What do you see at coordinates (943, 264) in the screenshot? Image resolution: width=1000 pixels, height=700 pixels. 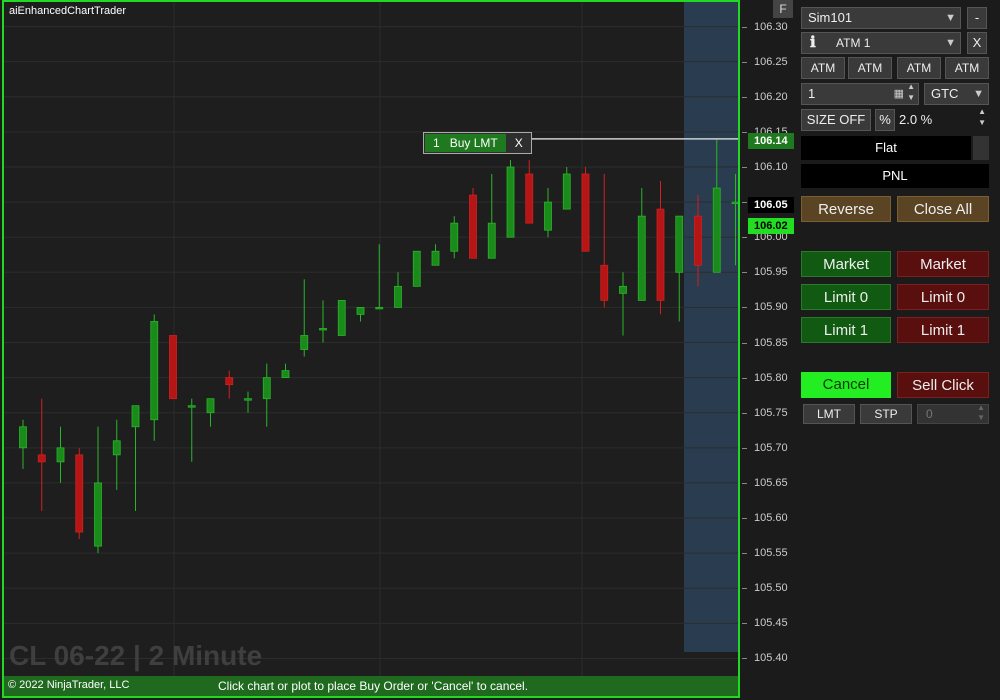 I see `sell-market-button: Market` at bounding box center [943, 264].